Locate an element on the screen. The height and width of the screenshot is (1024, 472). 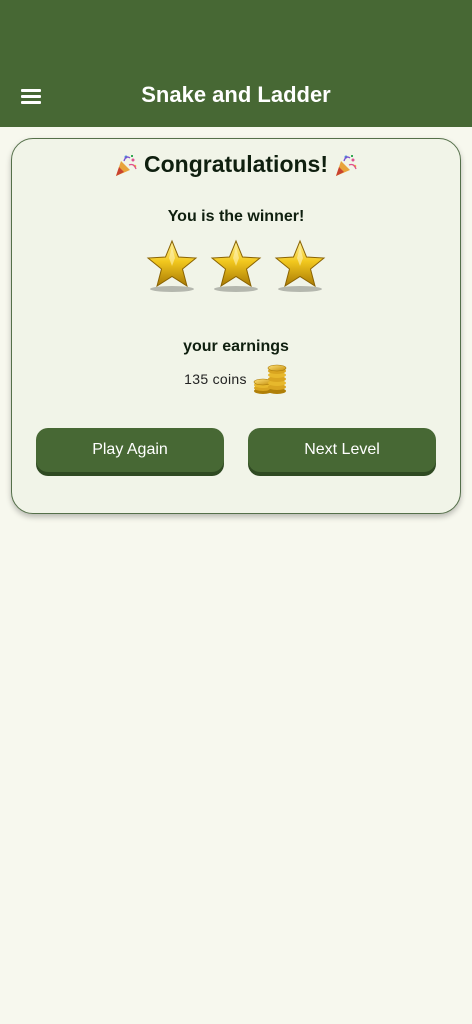
app-bar: Snake and Ladder is located at coordinates (236, 63).